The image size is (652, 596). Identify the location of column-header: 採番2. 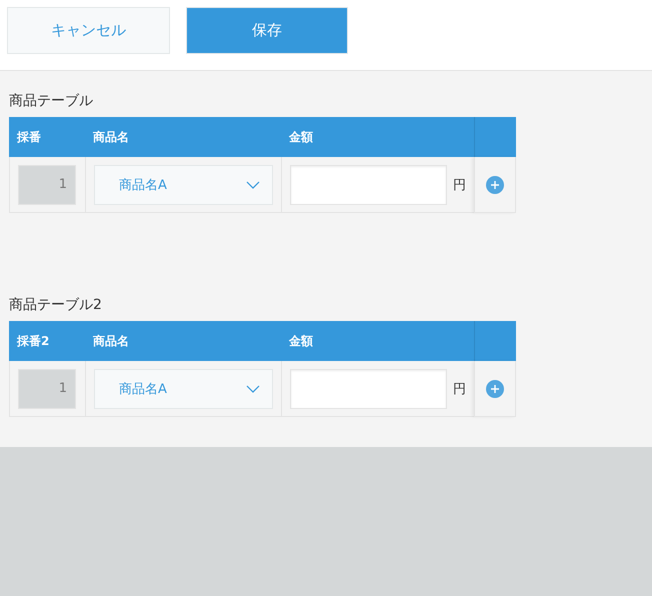
(47, 341).